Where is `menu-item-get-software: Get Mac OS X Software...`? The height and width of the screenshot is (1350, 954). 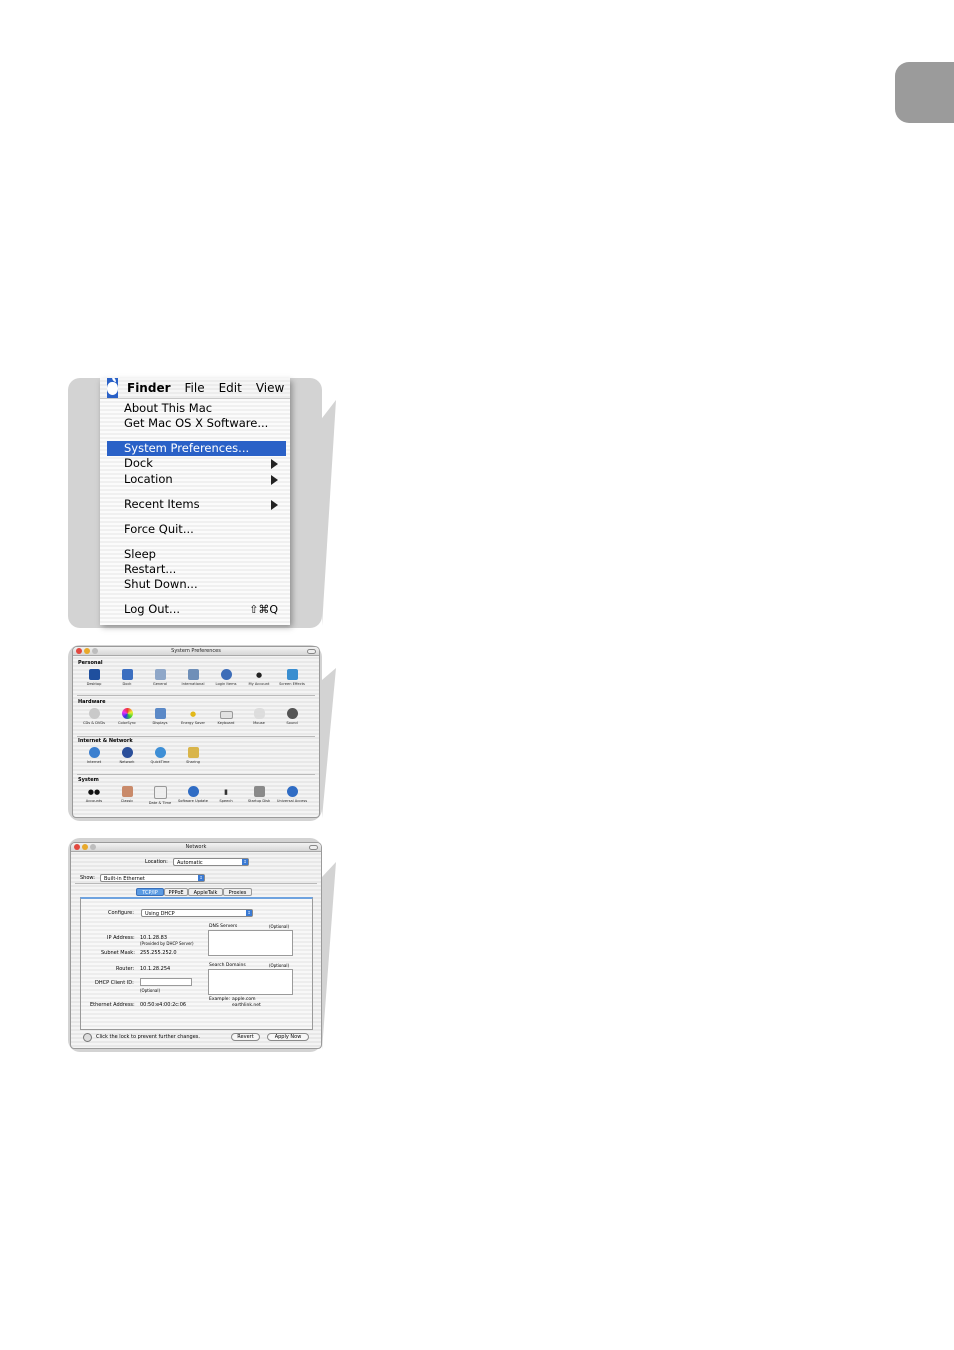
menu-item-get-software: Get Mac OS X Software... is located at coordinates (196, 423).